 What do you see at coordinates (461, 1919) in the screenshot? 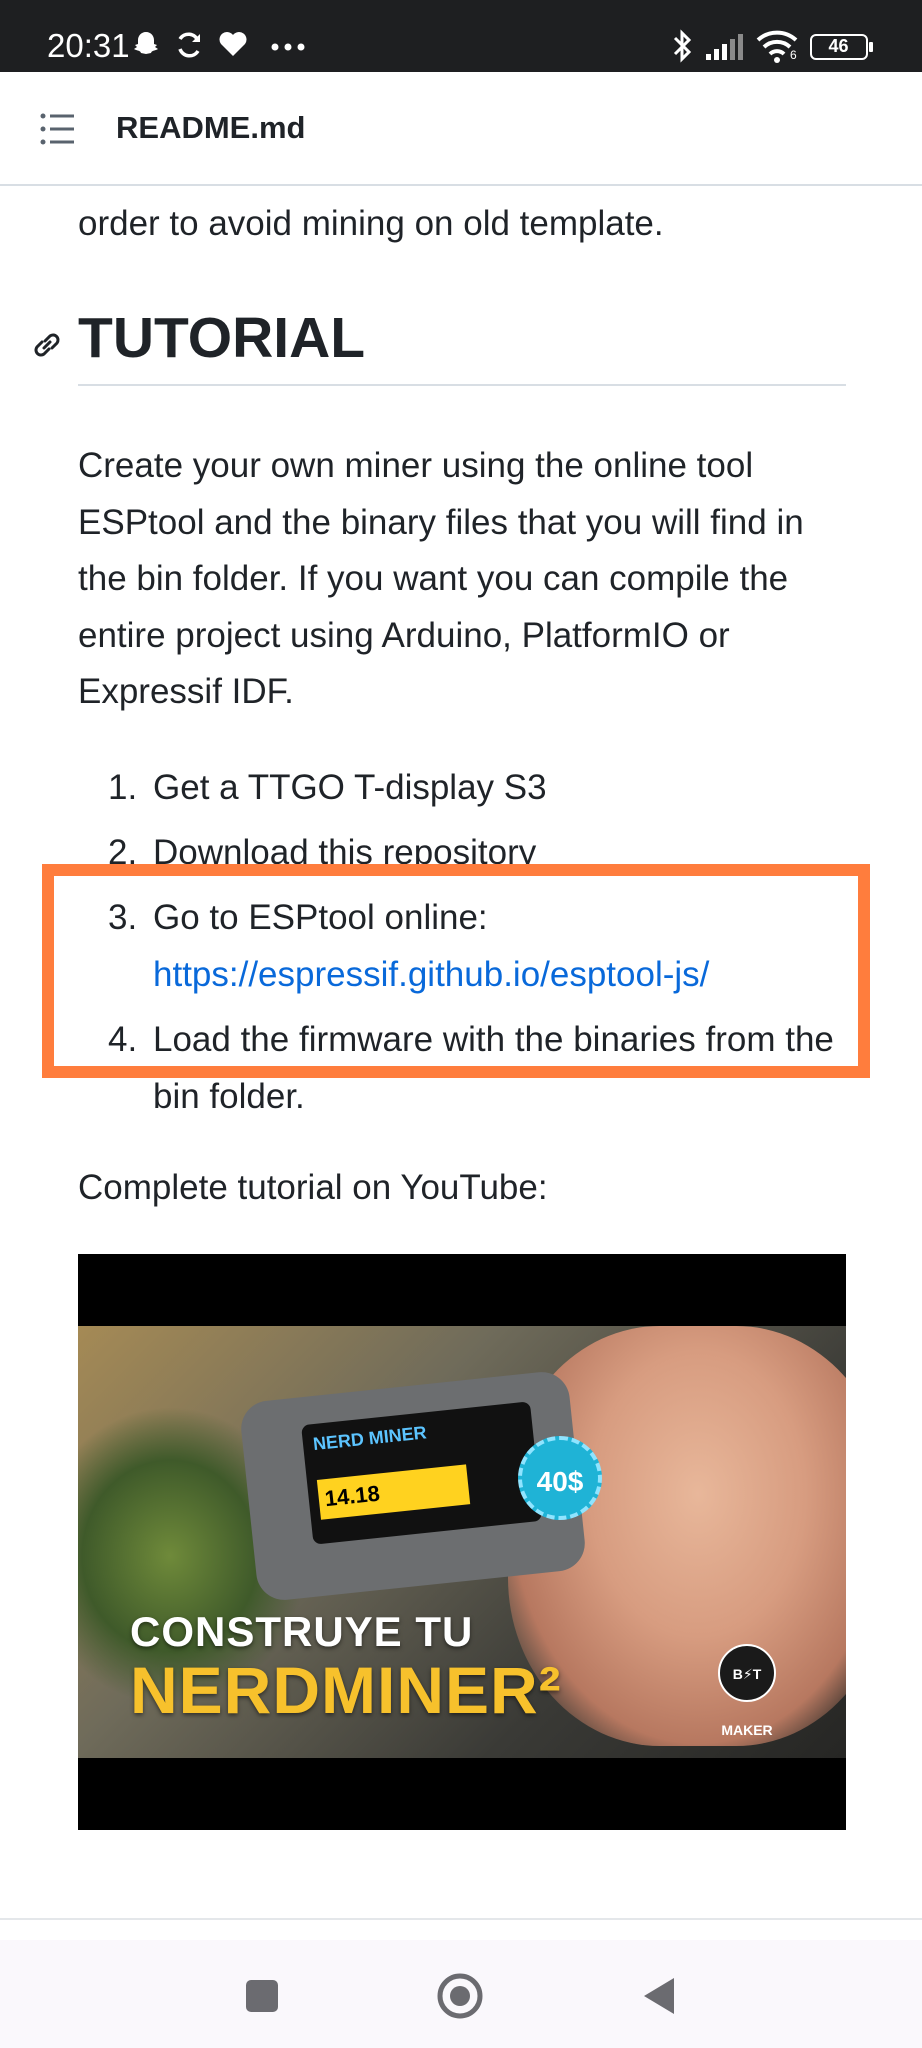
I see `bottom-divider` at bounding box center [461, 1919].